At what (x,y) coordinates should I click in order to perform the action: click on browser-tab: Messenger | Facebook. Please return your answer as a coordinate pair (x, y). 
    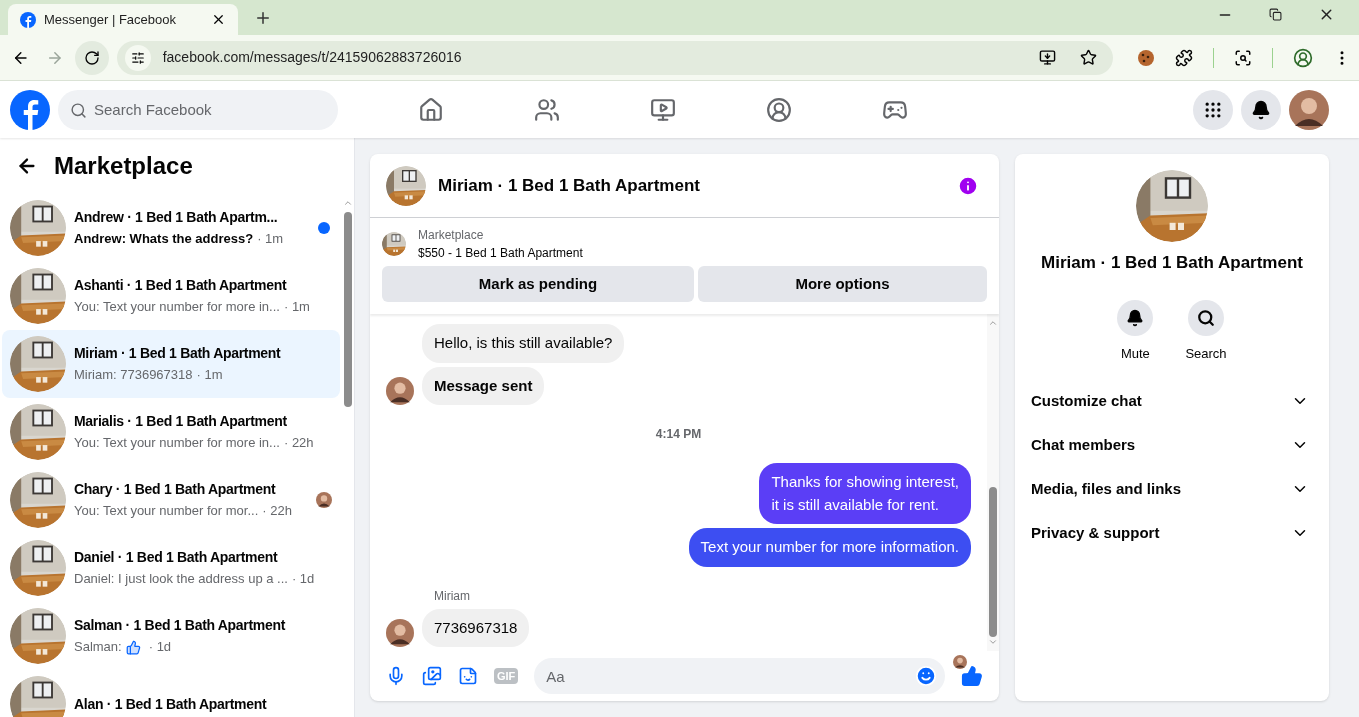
    Looking at the image, I should click on (123, 19).